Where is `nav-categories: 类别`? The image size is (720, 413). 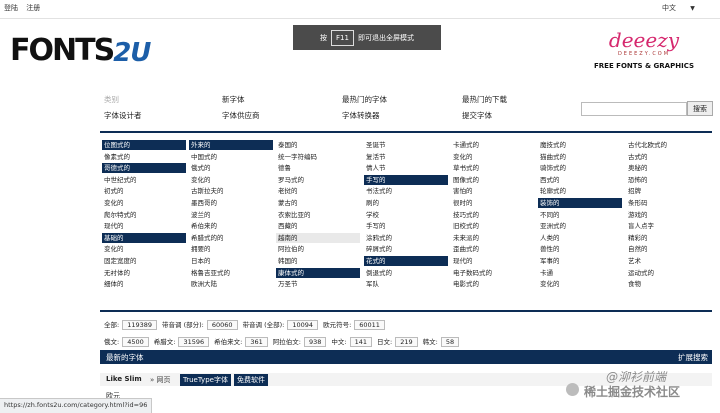
nav-categories: 类别 is located at coordinates (111, 99).